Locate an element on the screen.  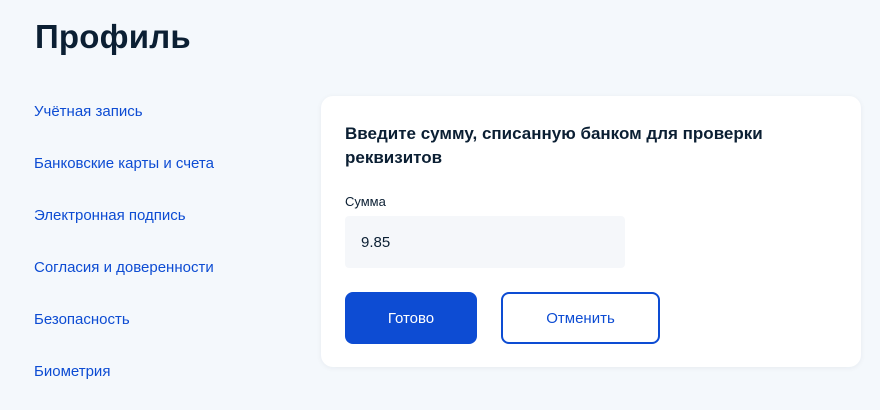
sidebar-item-electronic-signature: Электронная подпись is located at coordinates (164, 230).